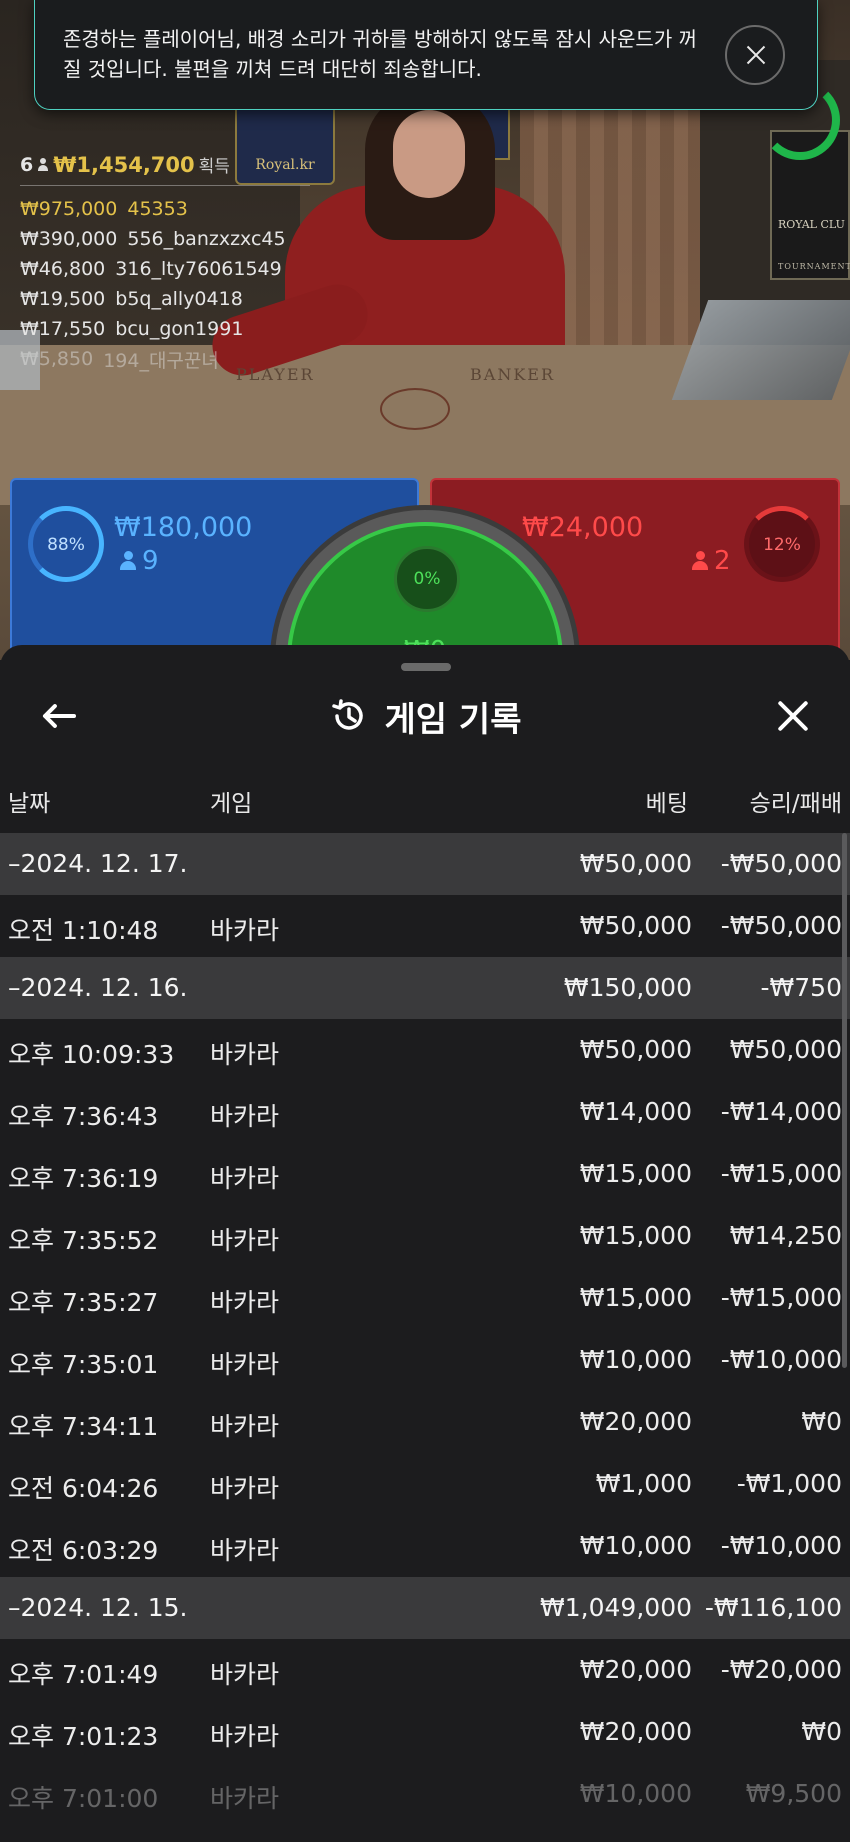  What do you see at coordinates (821, 1731) in the screenshot?
I see `row-result: ₩0` at bounding box center [821, 1731].